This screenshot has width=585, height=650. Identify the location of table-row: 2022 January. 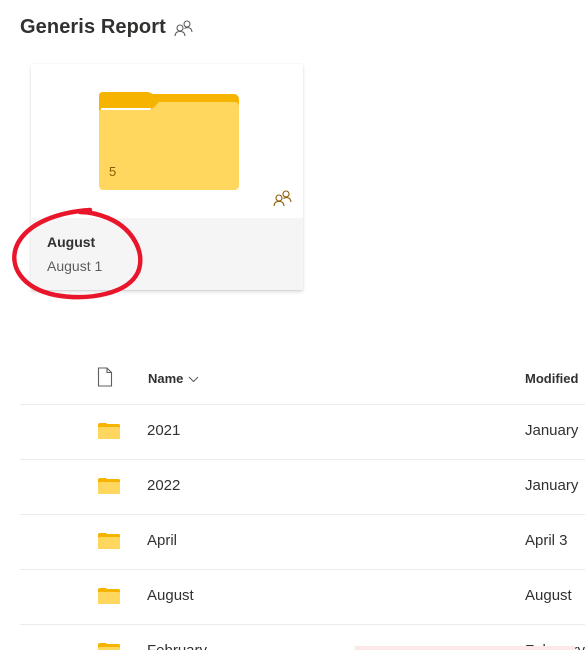
(302, 487).